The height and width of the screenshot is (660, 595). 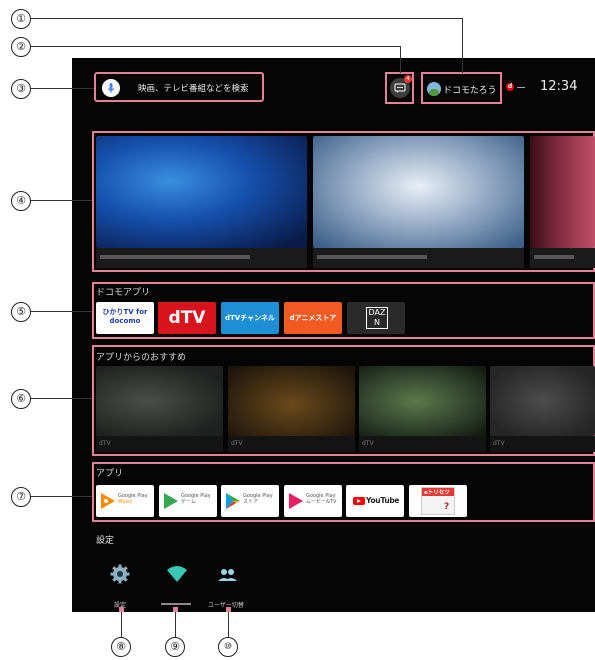 What do you see at coordinates (105, 541) in the screenshot?
I see `settings-title: 設定` at bounding box center [105, 541].